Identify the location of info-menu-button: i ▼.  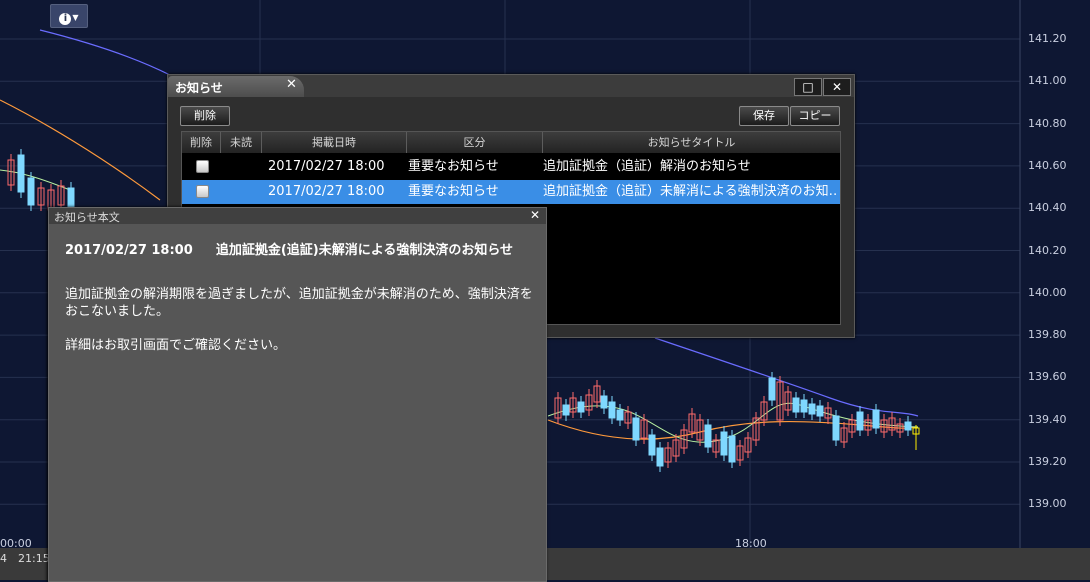
(69, 16).